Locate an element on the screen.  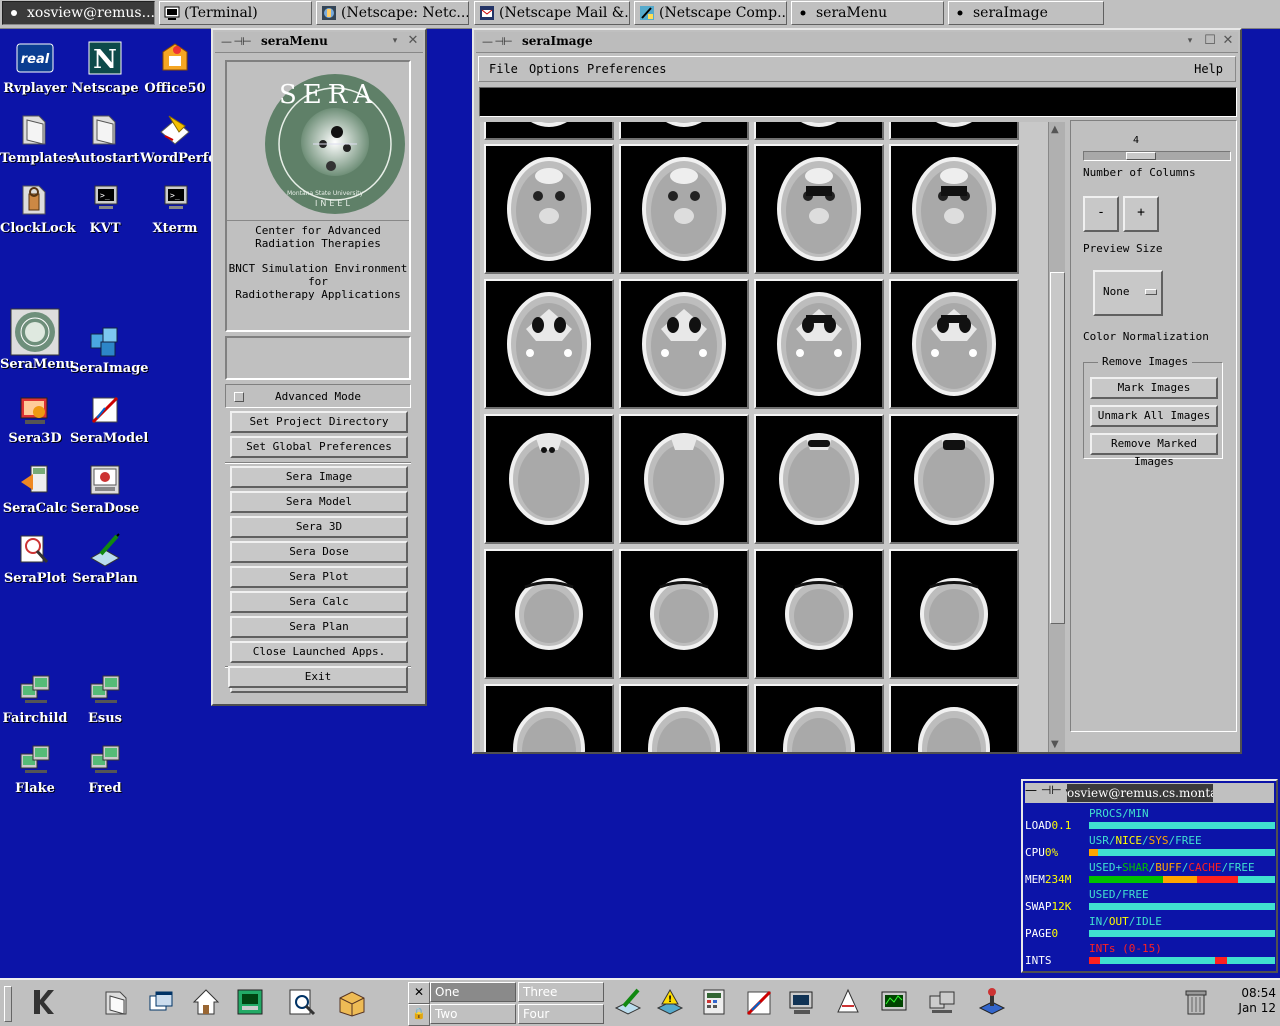
seradose-launcher-icon: ! is located at coordinates (670, 1002).